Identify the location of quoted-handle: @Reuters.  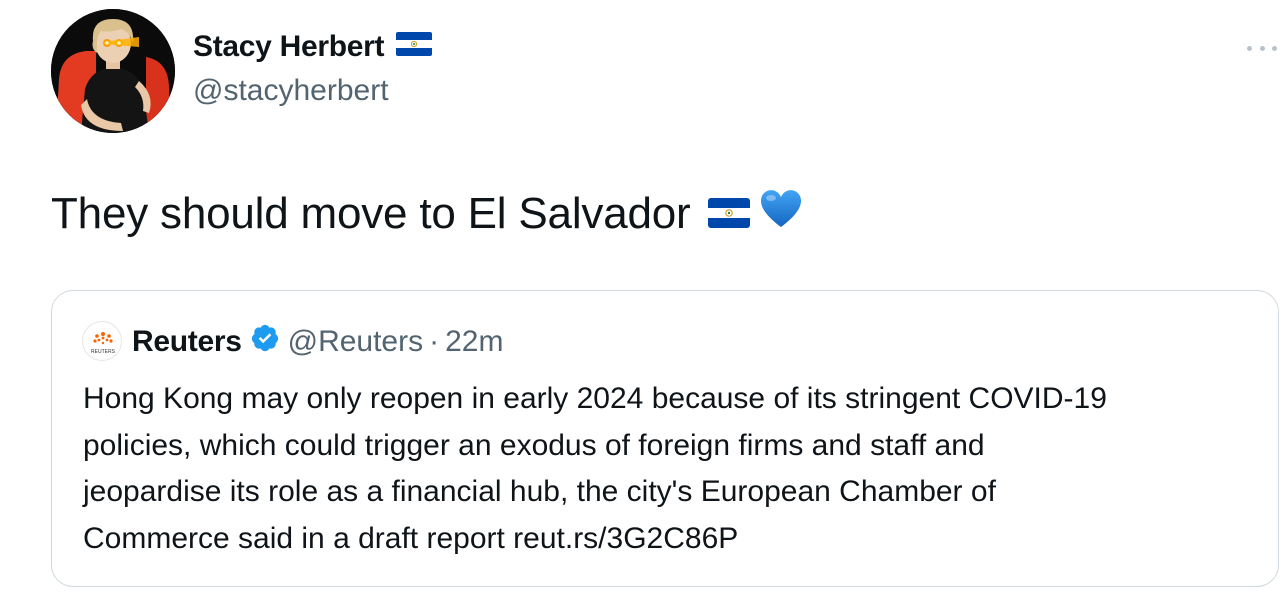
(356, 342).